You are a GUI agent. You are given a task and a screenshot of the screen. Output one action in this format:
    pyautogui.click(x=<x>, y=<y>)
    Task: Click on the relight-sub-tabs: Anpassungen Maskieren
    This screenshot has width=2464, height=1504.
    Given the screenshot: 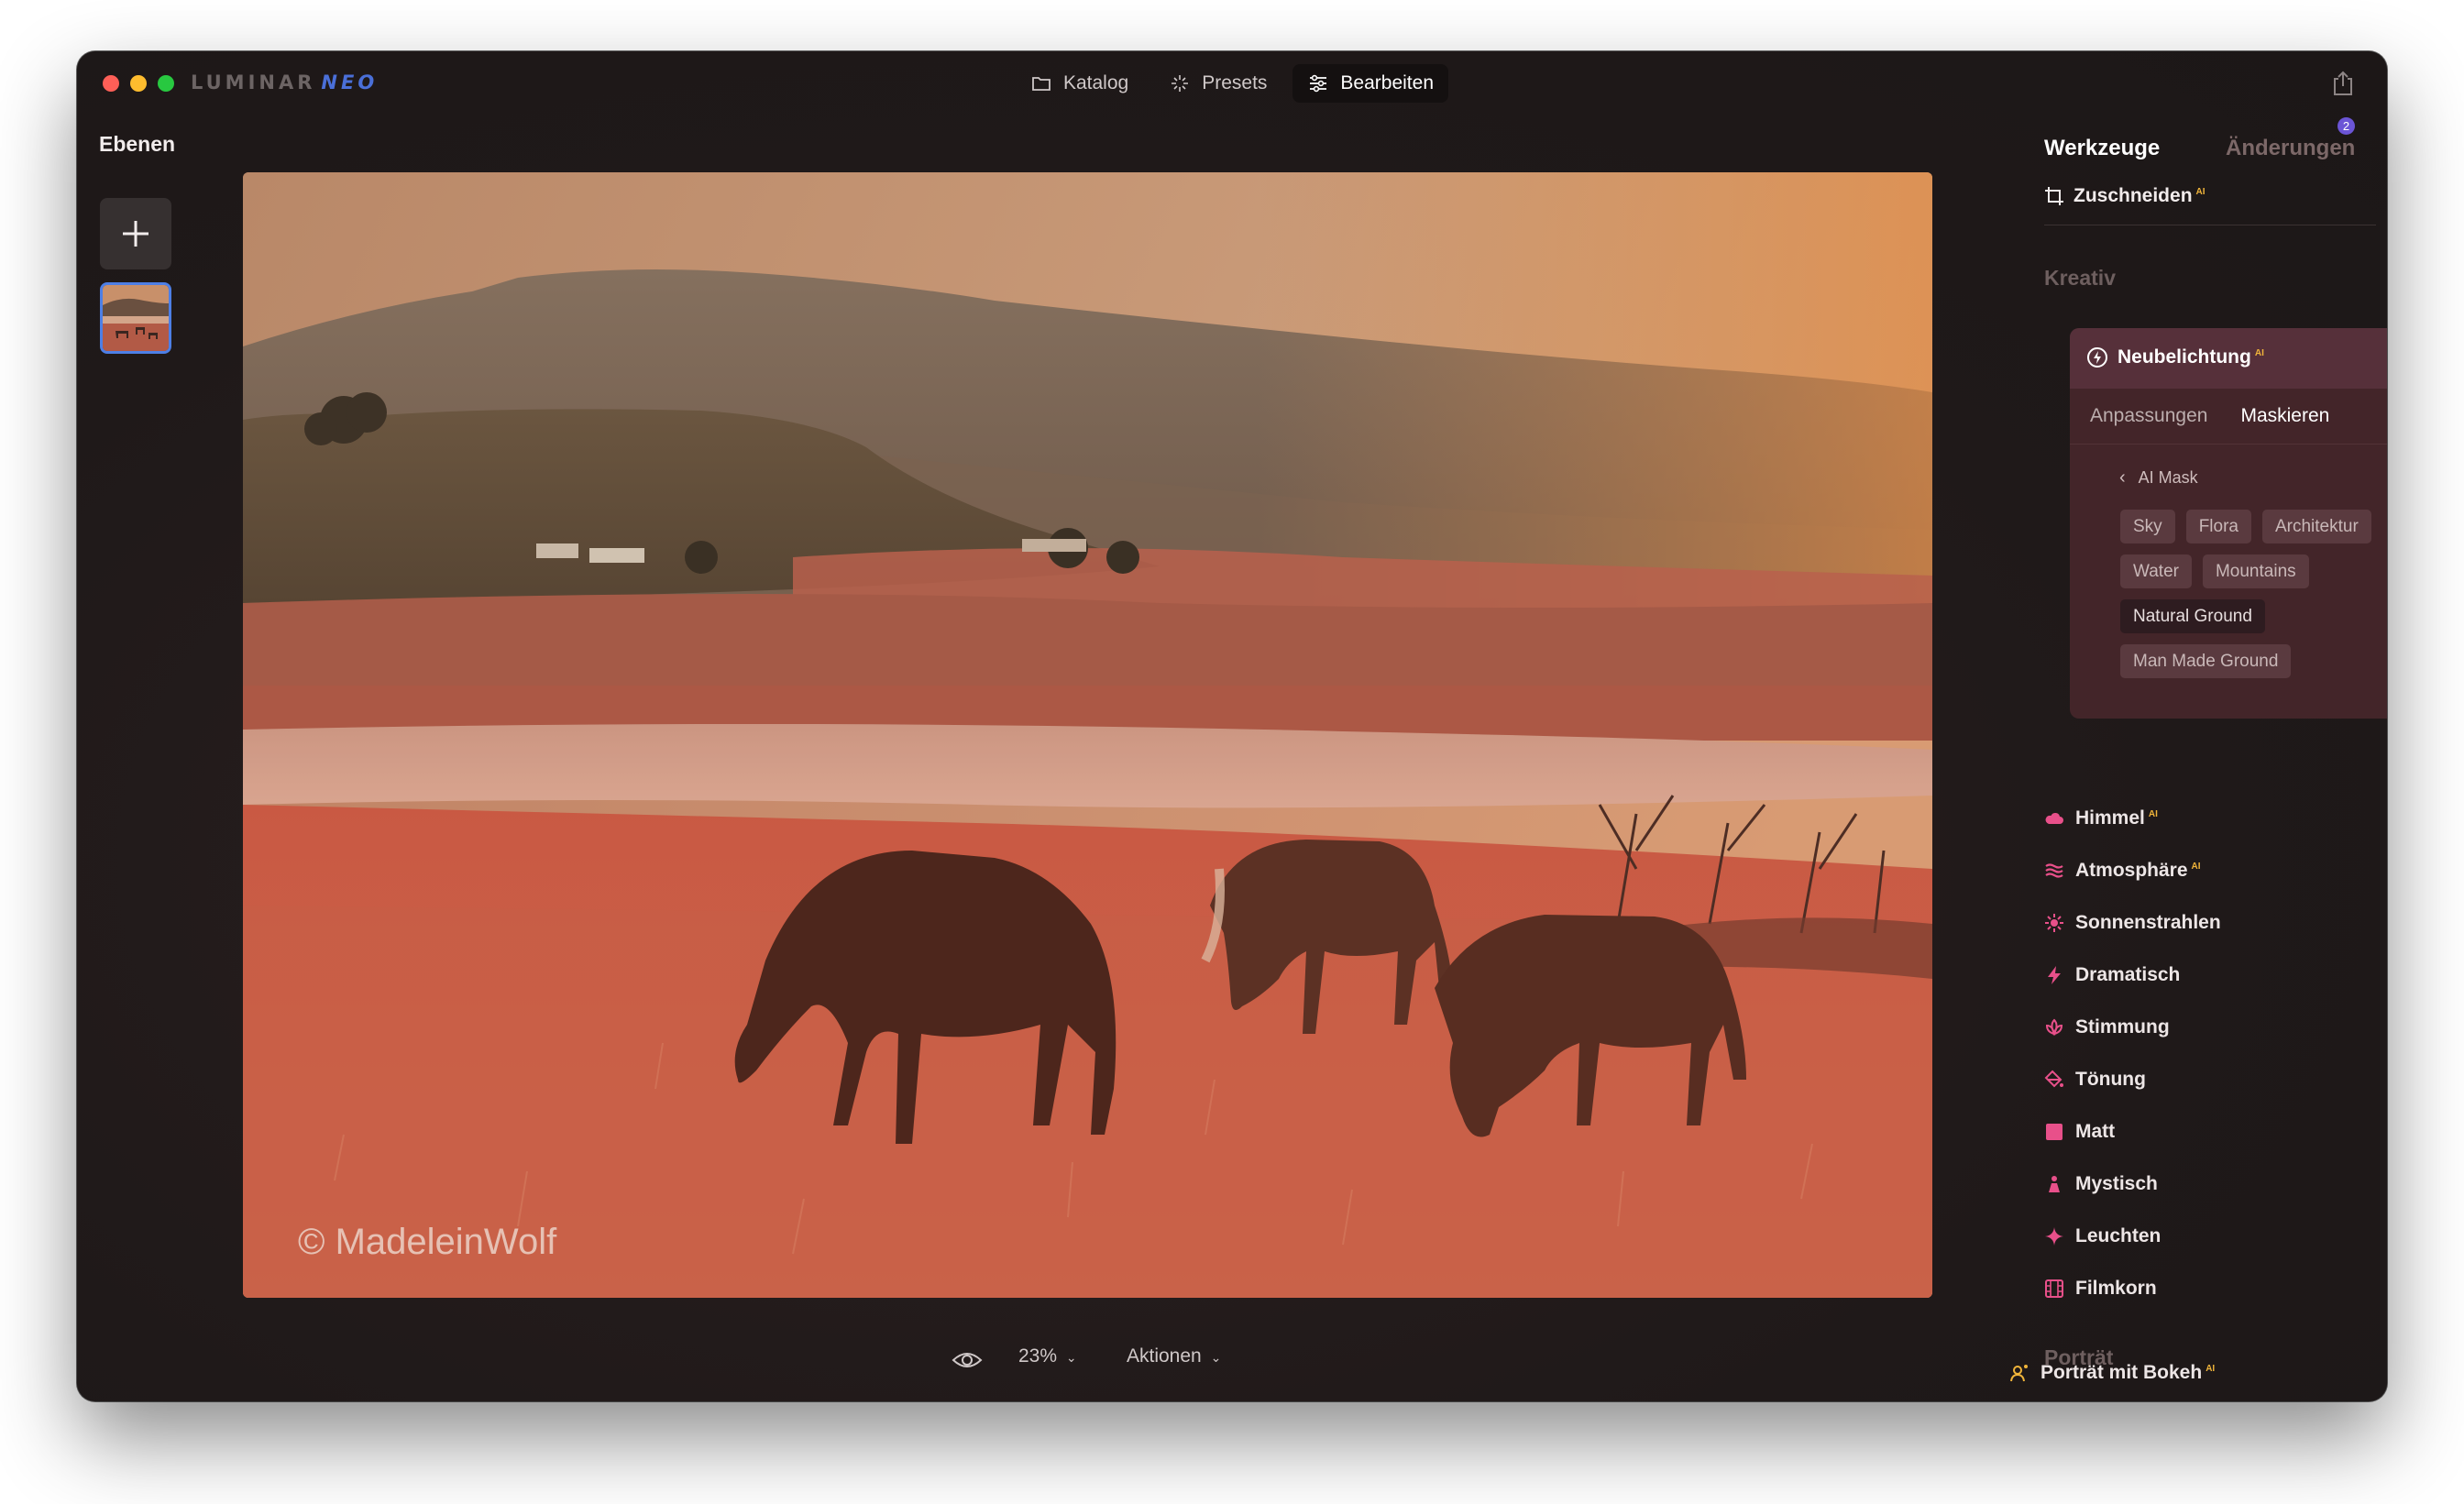 What is the action you would take?
    pyautogui.click(x=2209, y=416)
    